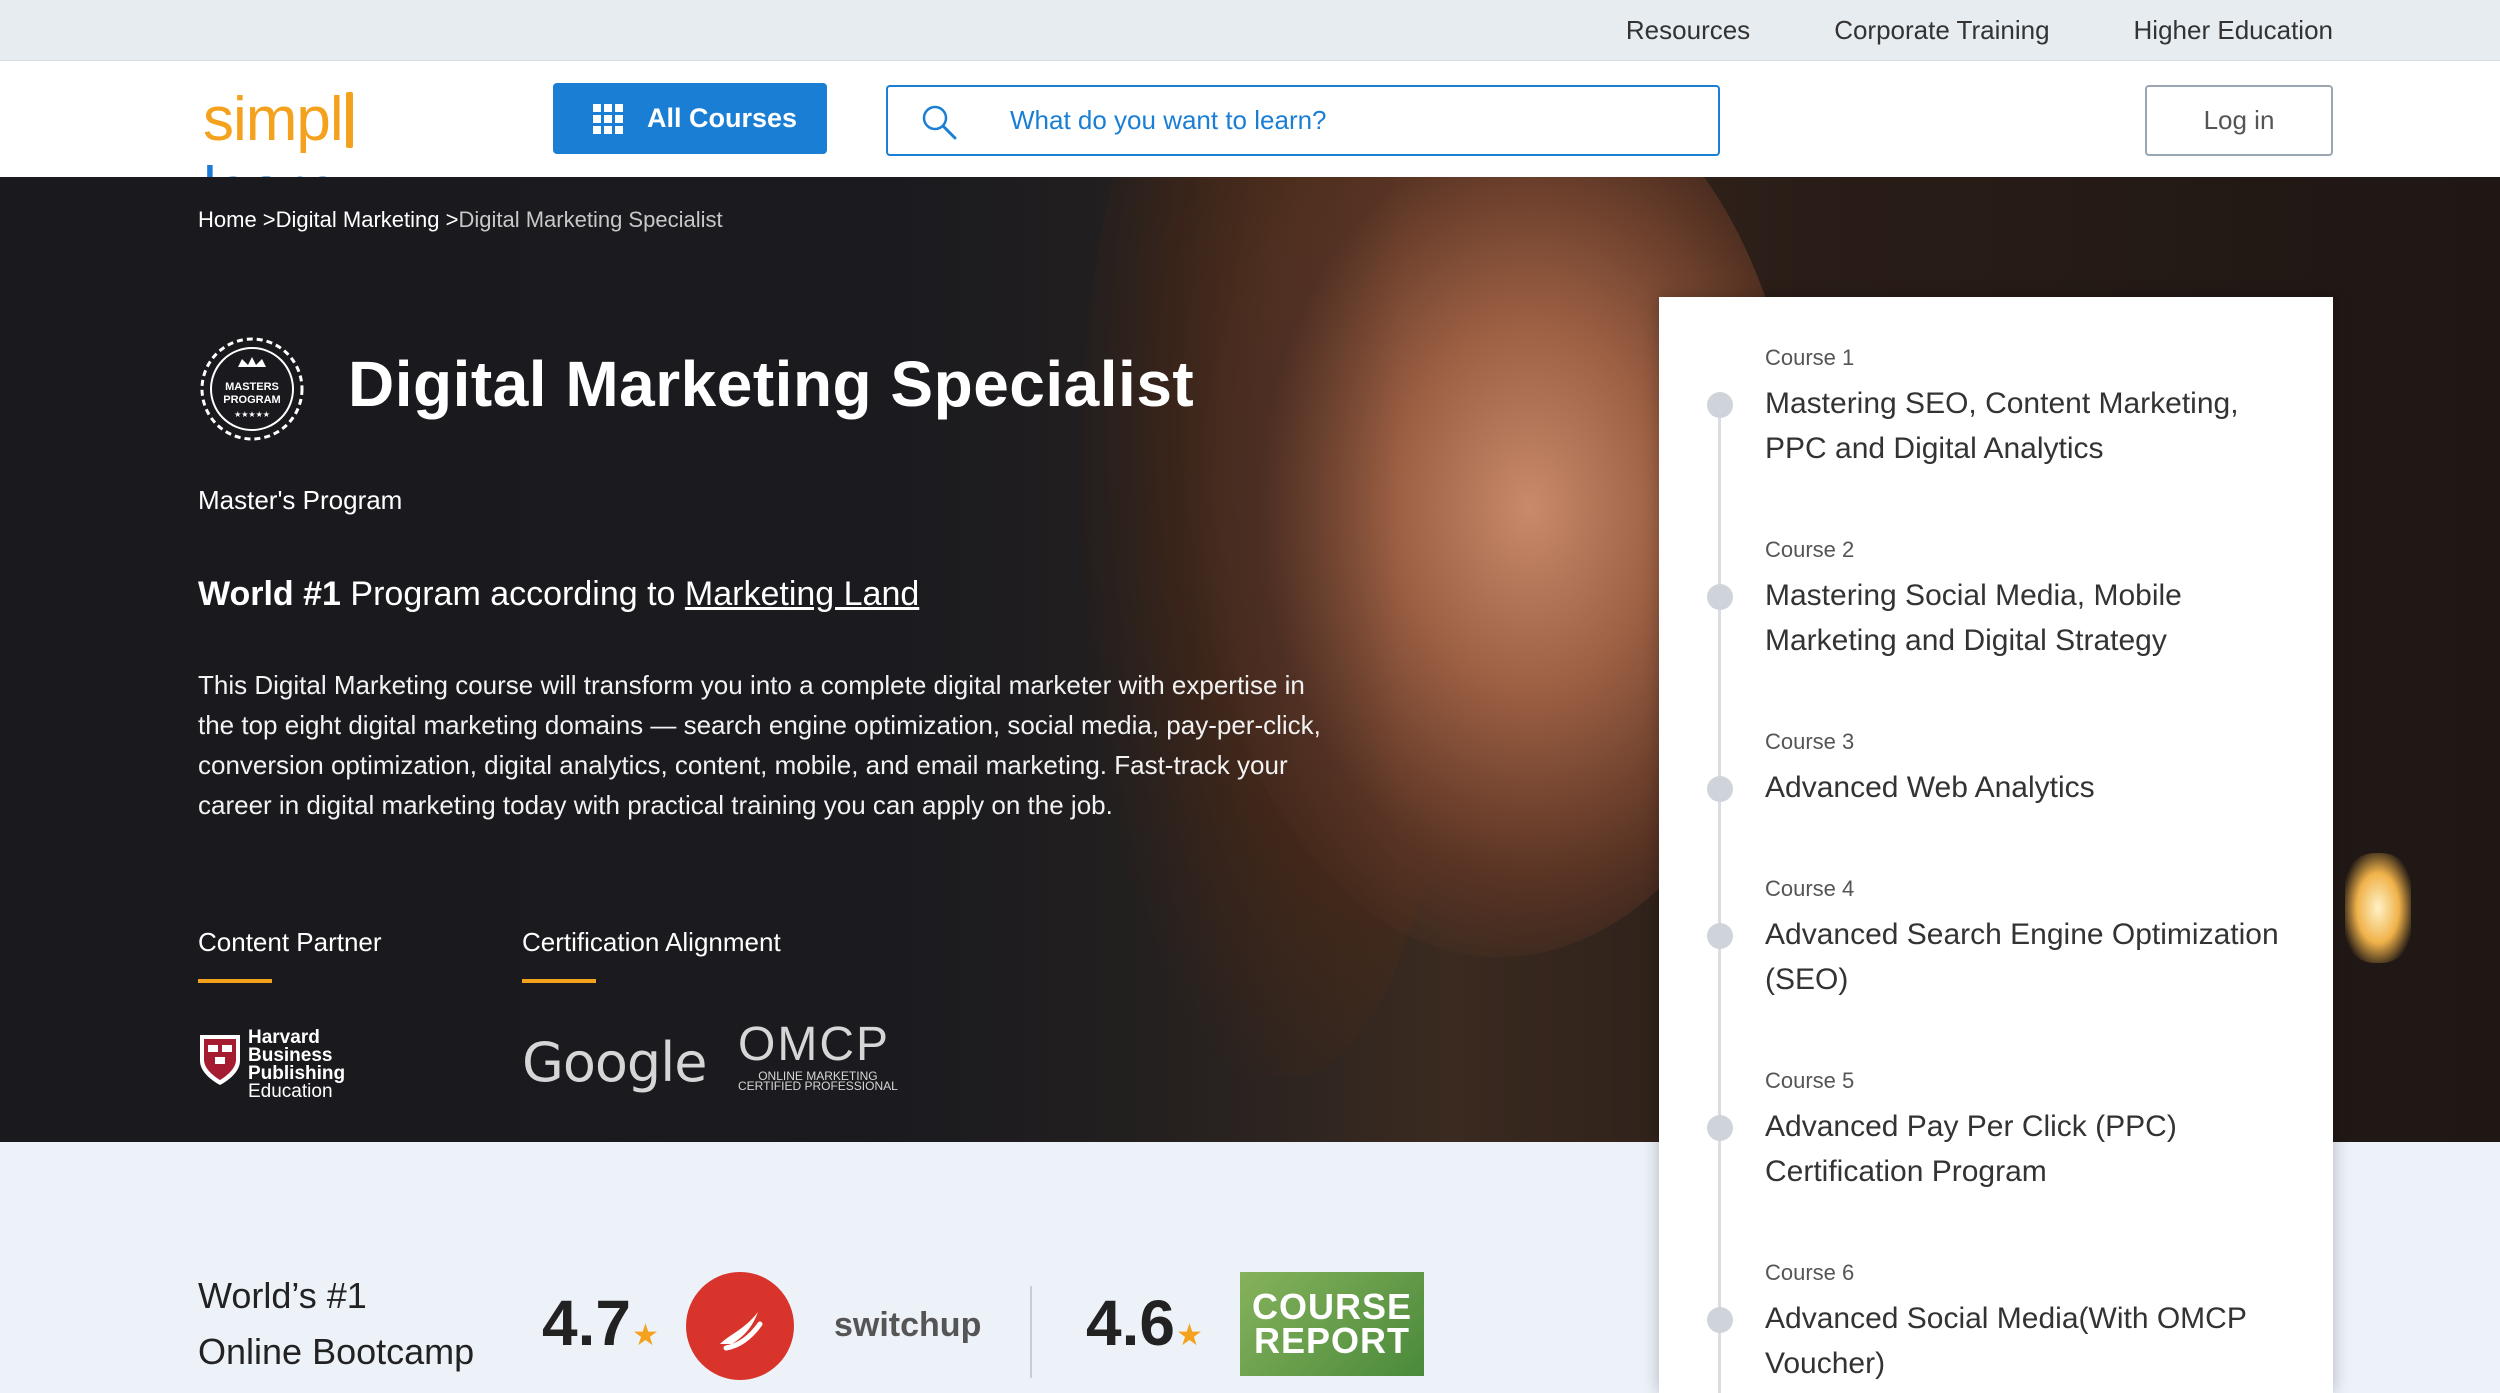  What do you see at coordinates (237, 219) in the screenshot?
I see `breadcrumb-home: Home >` at bounding box center [237, 219].